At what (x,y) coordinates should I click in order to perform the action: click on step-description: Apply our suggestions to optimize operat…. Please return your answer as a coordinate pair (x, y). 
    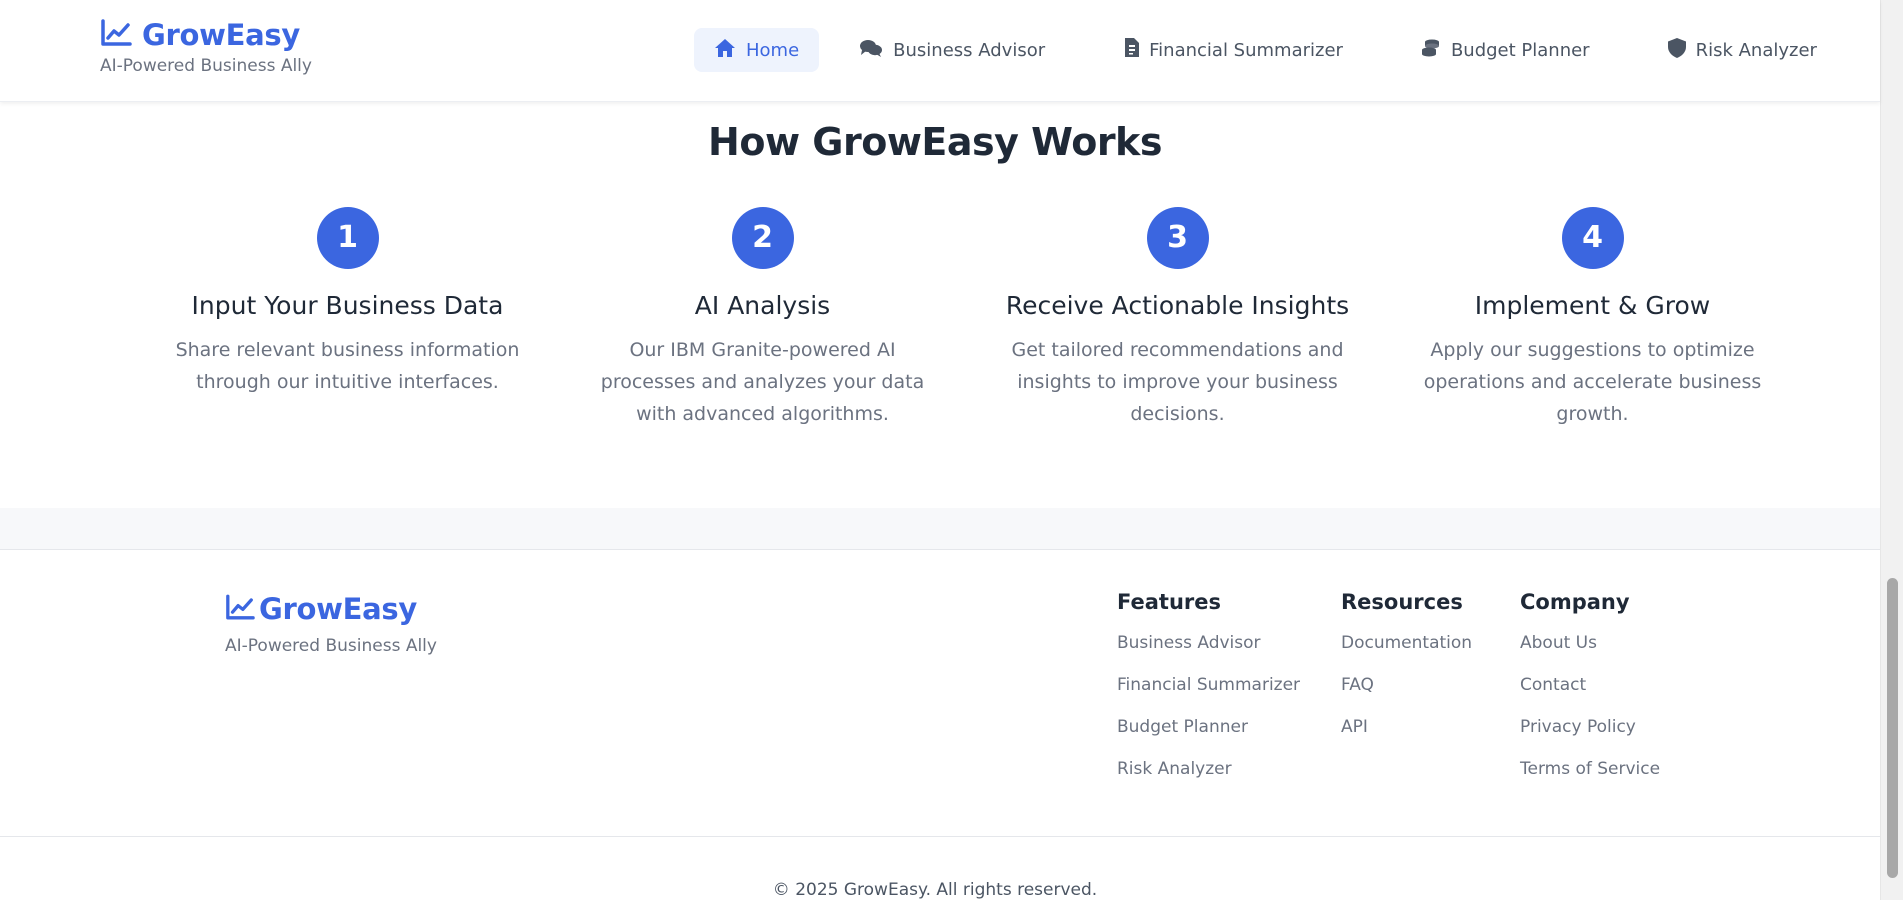
    Looking at the image, I should click on (1592, 382).